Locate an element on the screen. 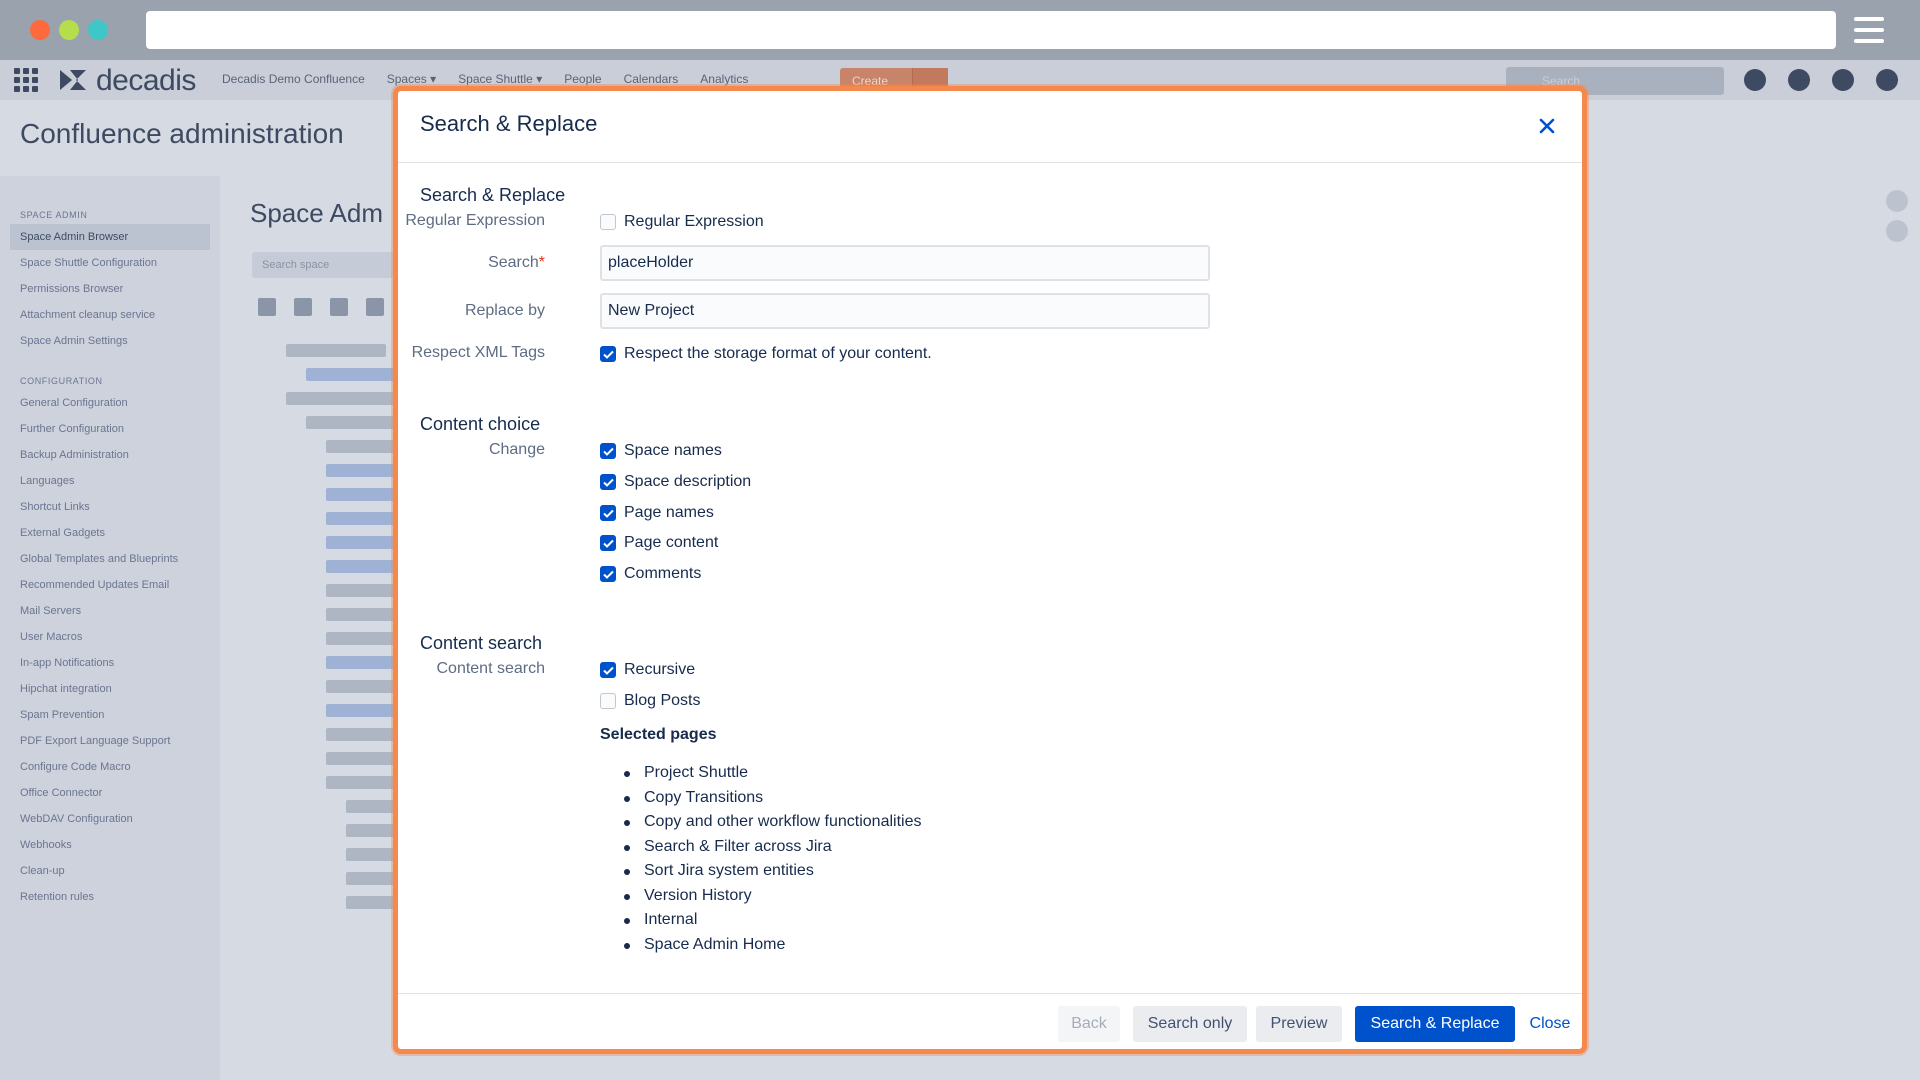 Image resolution: width=1920 pixels, height=1080 pixels. replace-input is located at coordinates (905, 311).